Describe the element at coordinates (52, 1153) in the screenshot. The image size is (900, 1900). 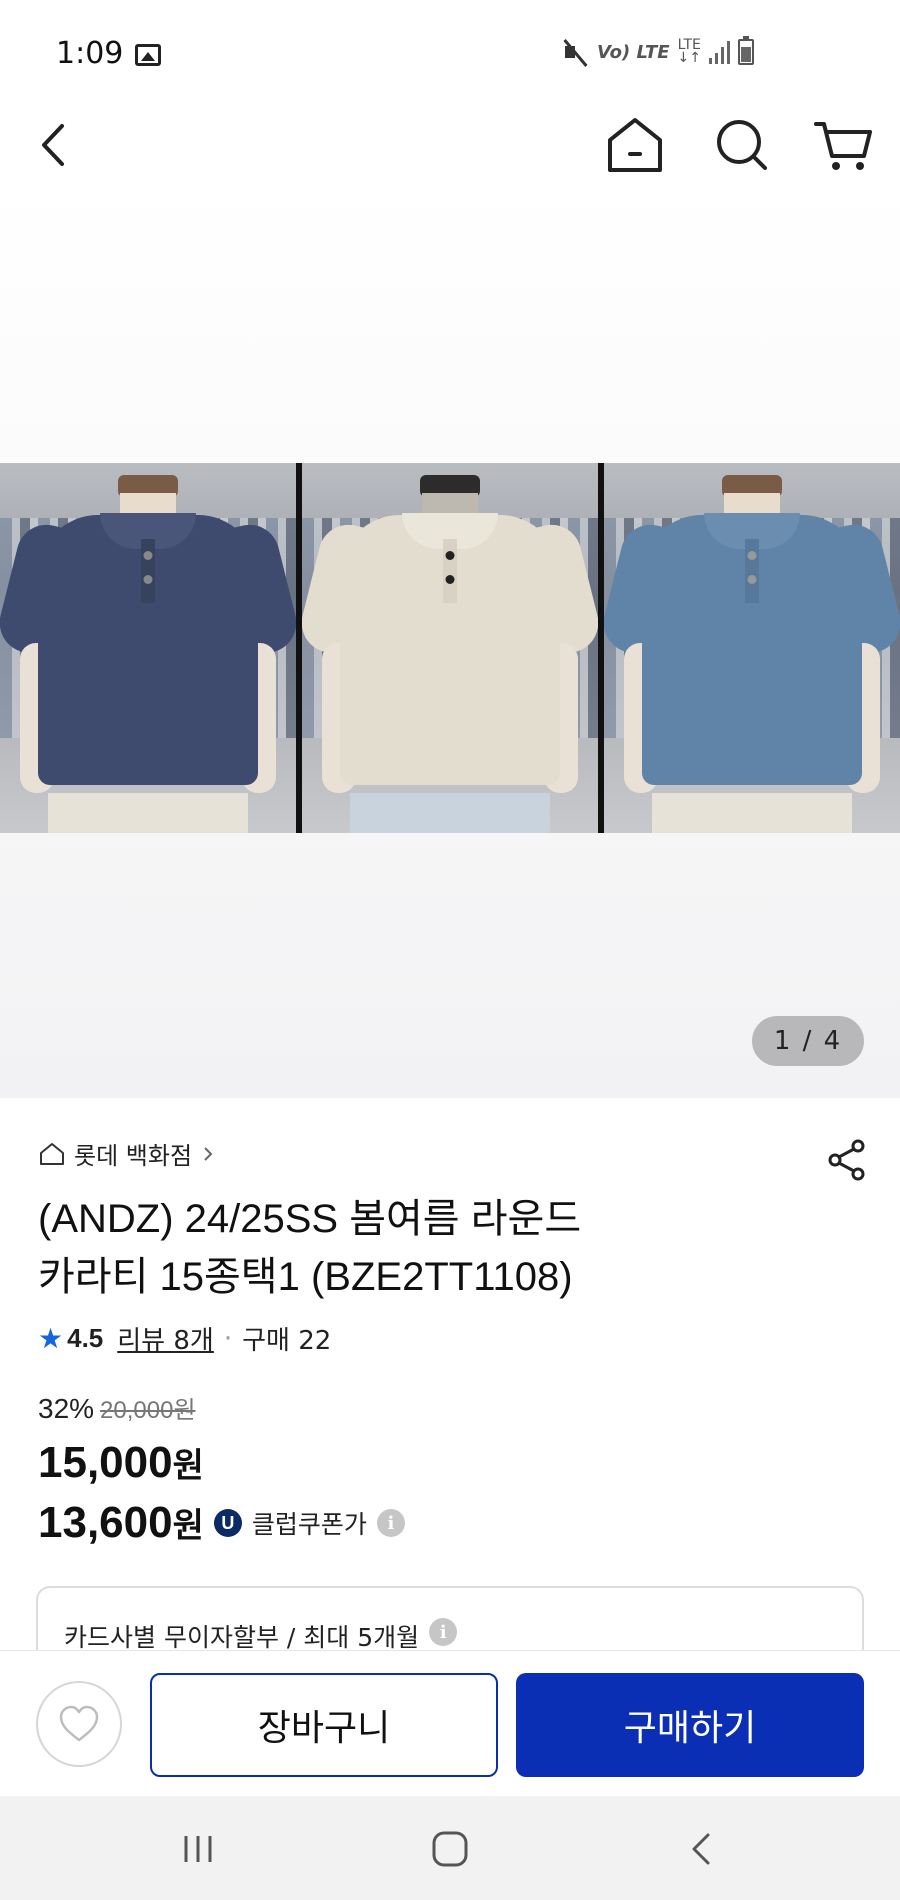
I see `store-home-icon` at that location.